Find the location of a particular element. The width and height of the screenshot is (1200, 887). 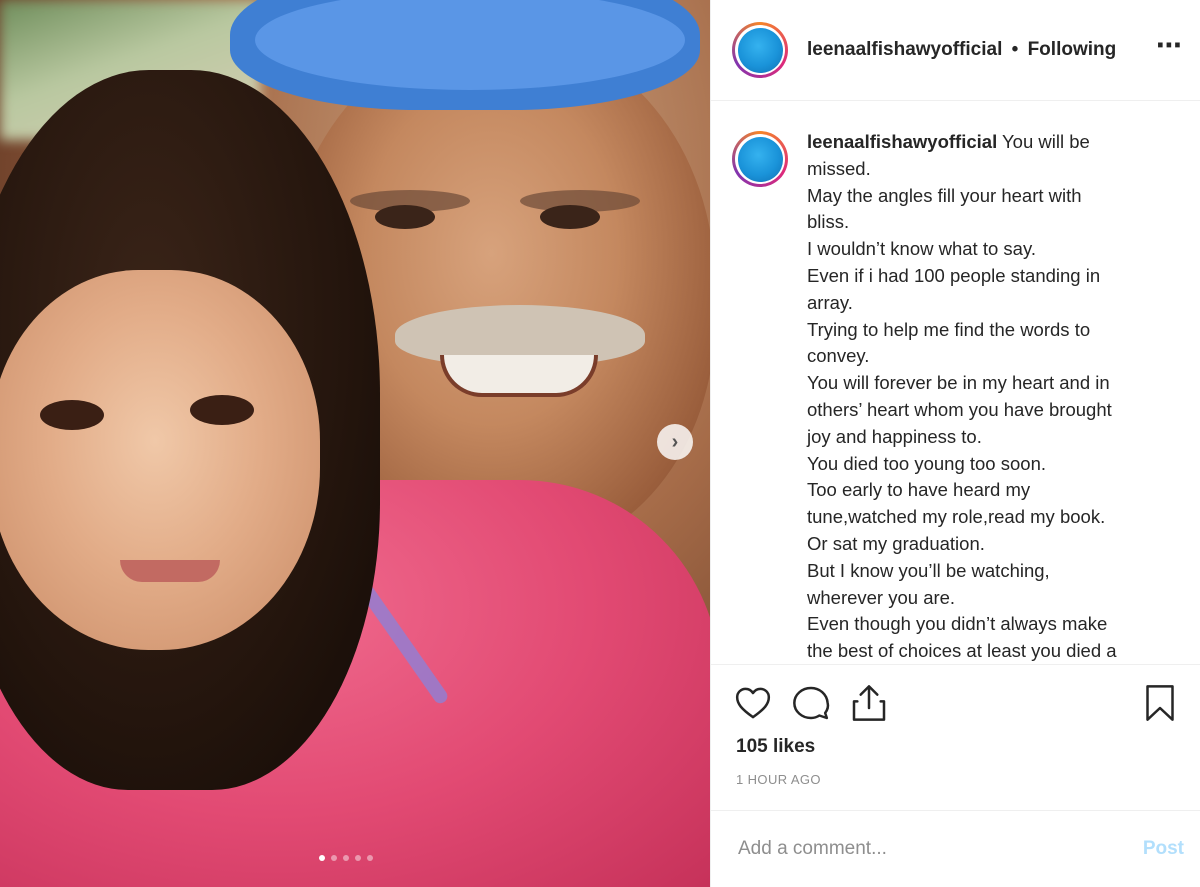

caption-line: Trying to help me find the words to is located at coordinates (949, 329).